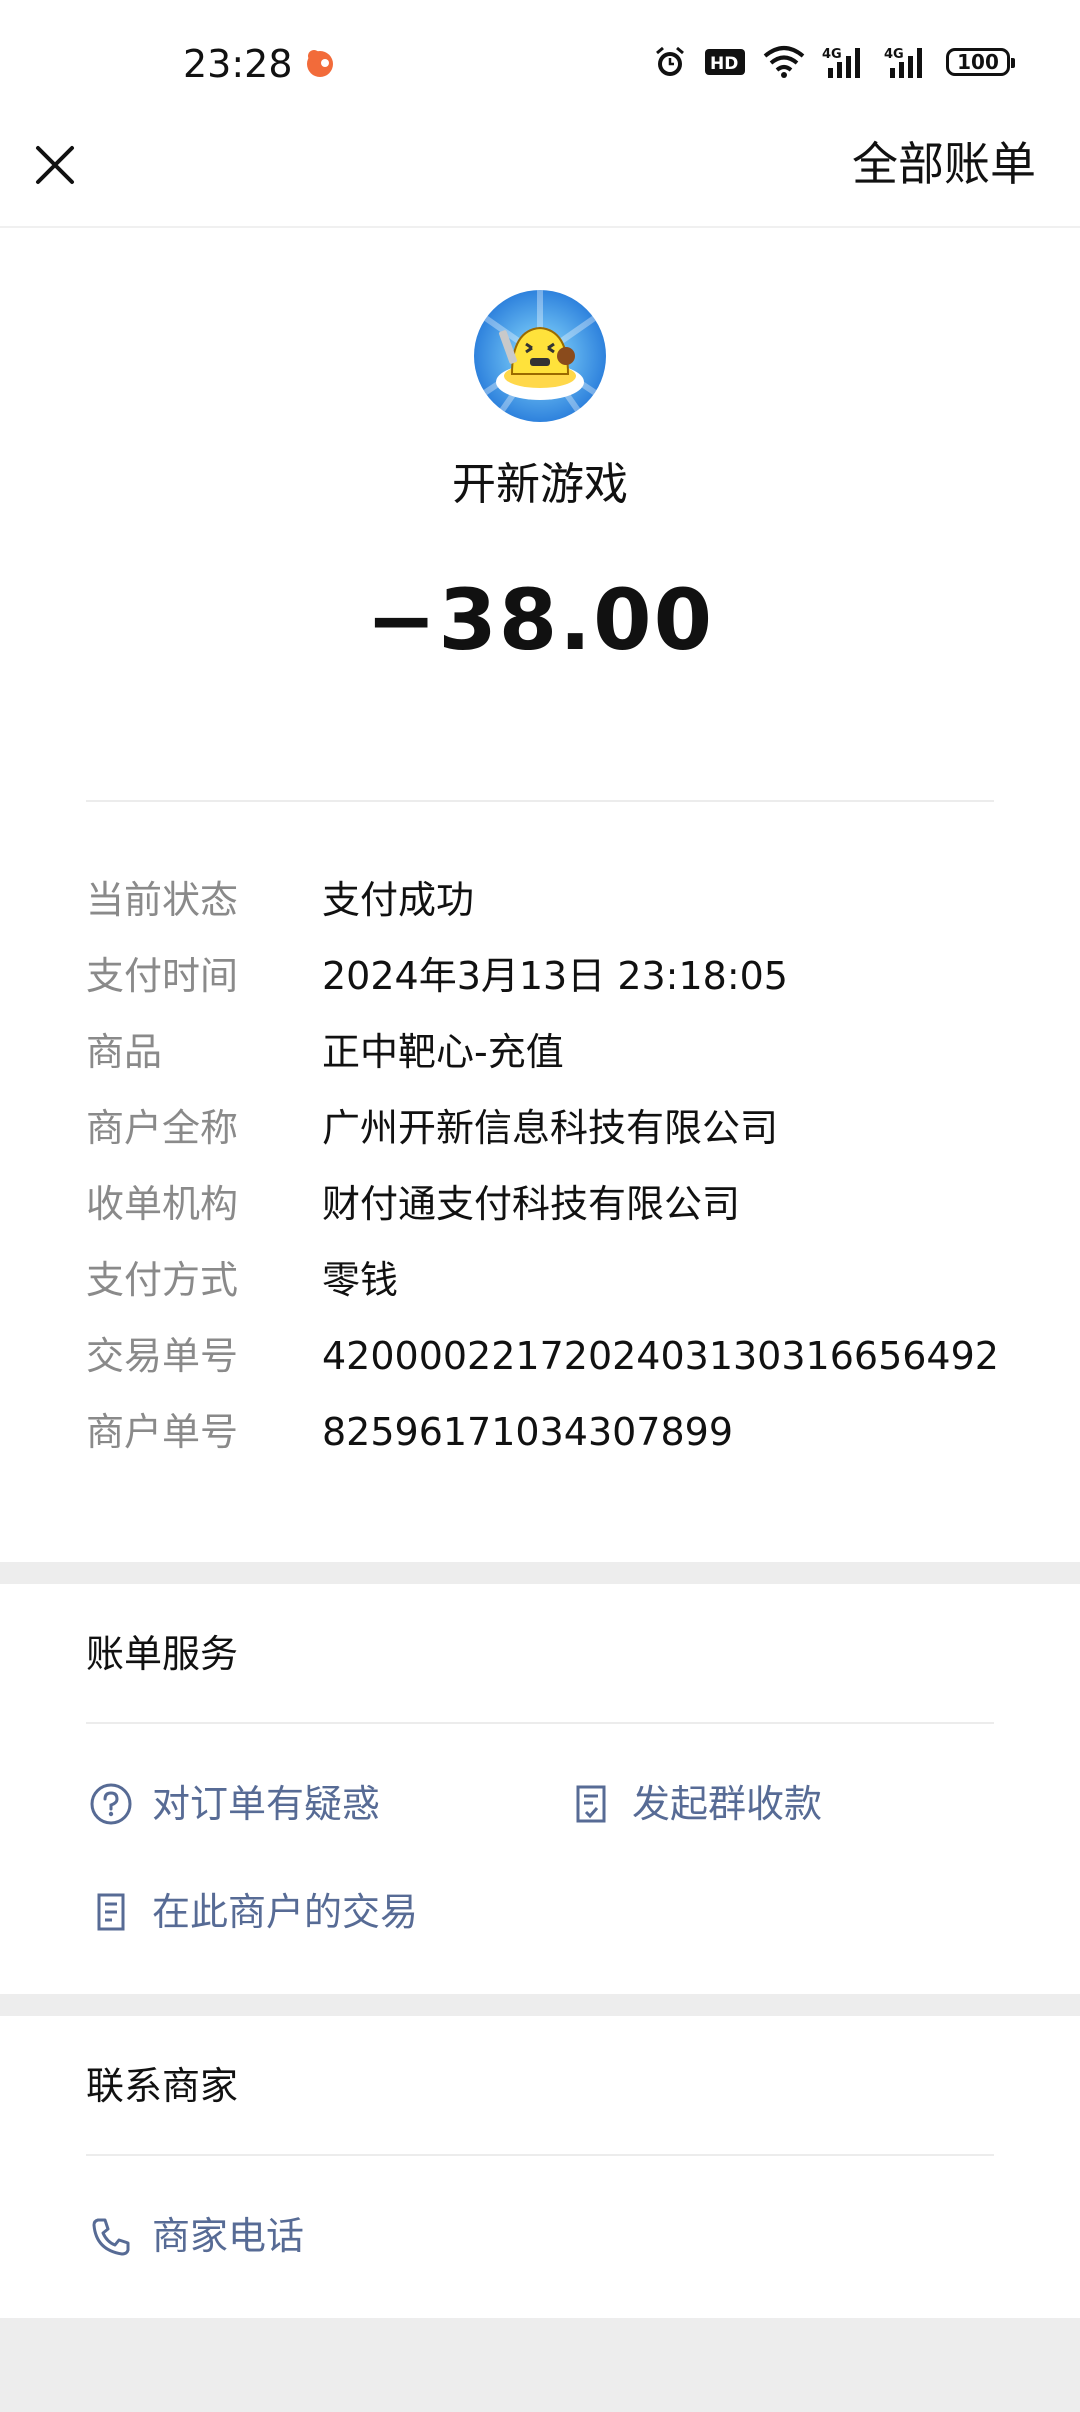  I want to click on detail-label: 商户单号, so click(162, 1432).